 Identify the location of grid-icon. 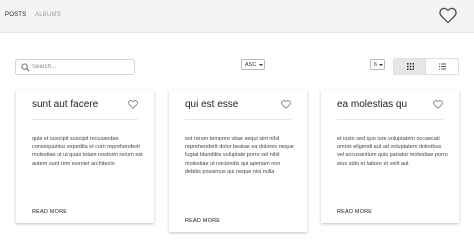
(410, 66).